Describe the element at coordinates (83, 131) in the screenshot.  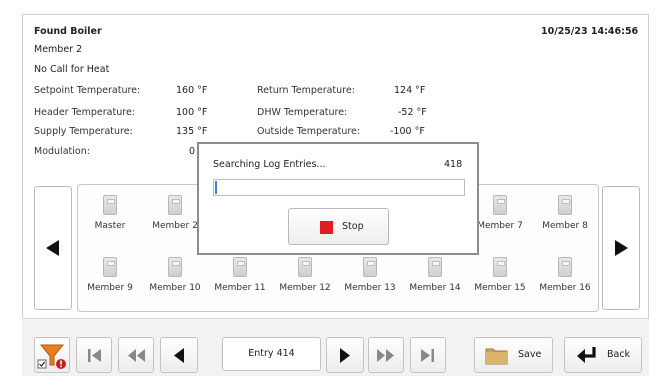
I see `supply-label: Supply Temperature:` at that location.